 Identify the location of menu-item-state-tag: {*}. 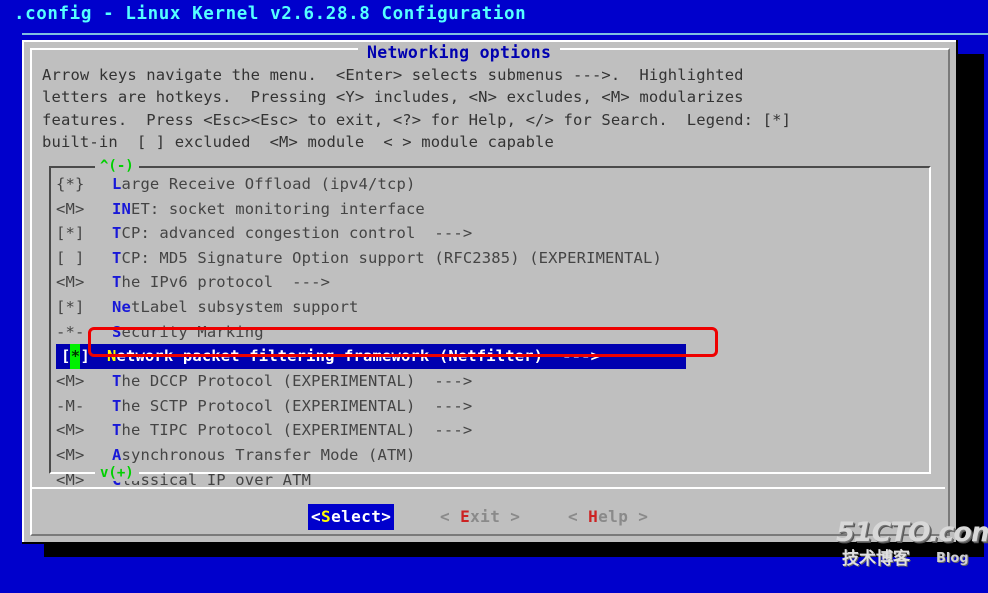
(80, 184).